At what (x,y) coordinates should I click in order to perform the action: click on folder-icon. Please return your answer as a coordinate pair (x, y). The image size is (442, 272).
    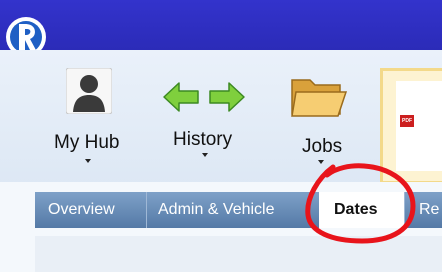
    Looking at the image, I should click on (319, 98).